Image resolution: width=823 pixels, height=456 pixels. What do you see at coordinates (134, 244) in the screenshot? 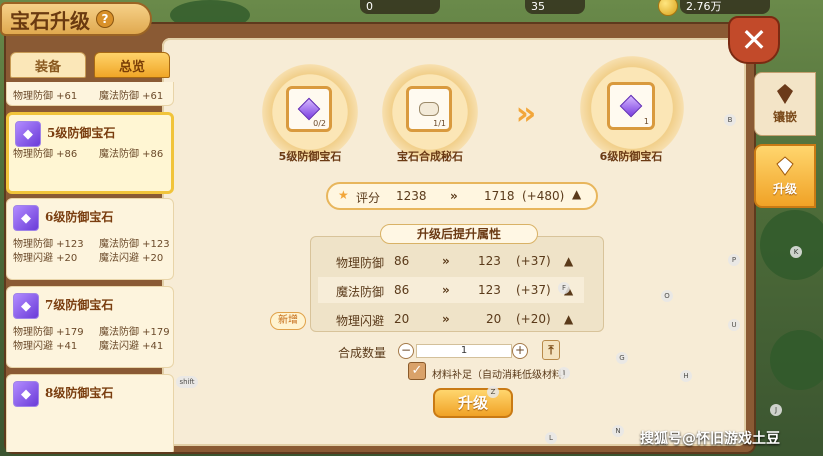
I see `list-item-attr: 魔法防御 +123` at bounding box center [134, 244].